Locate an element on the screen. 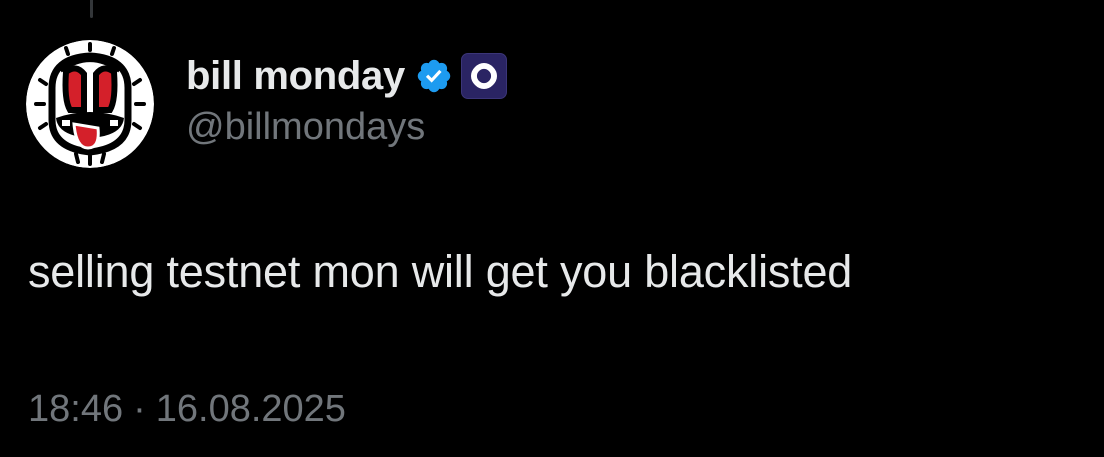  verified-badge-icon is located at coordinates (434, 76).